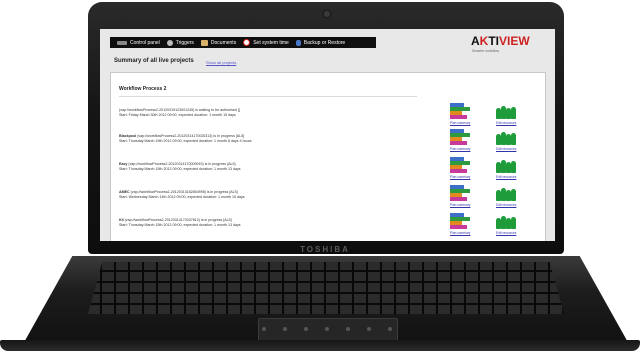 The height and width of the screenshot is (351, 640). I want to click on project-name: AMEC, so click(124, 192).